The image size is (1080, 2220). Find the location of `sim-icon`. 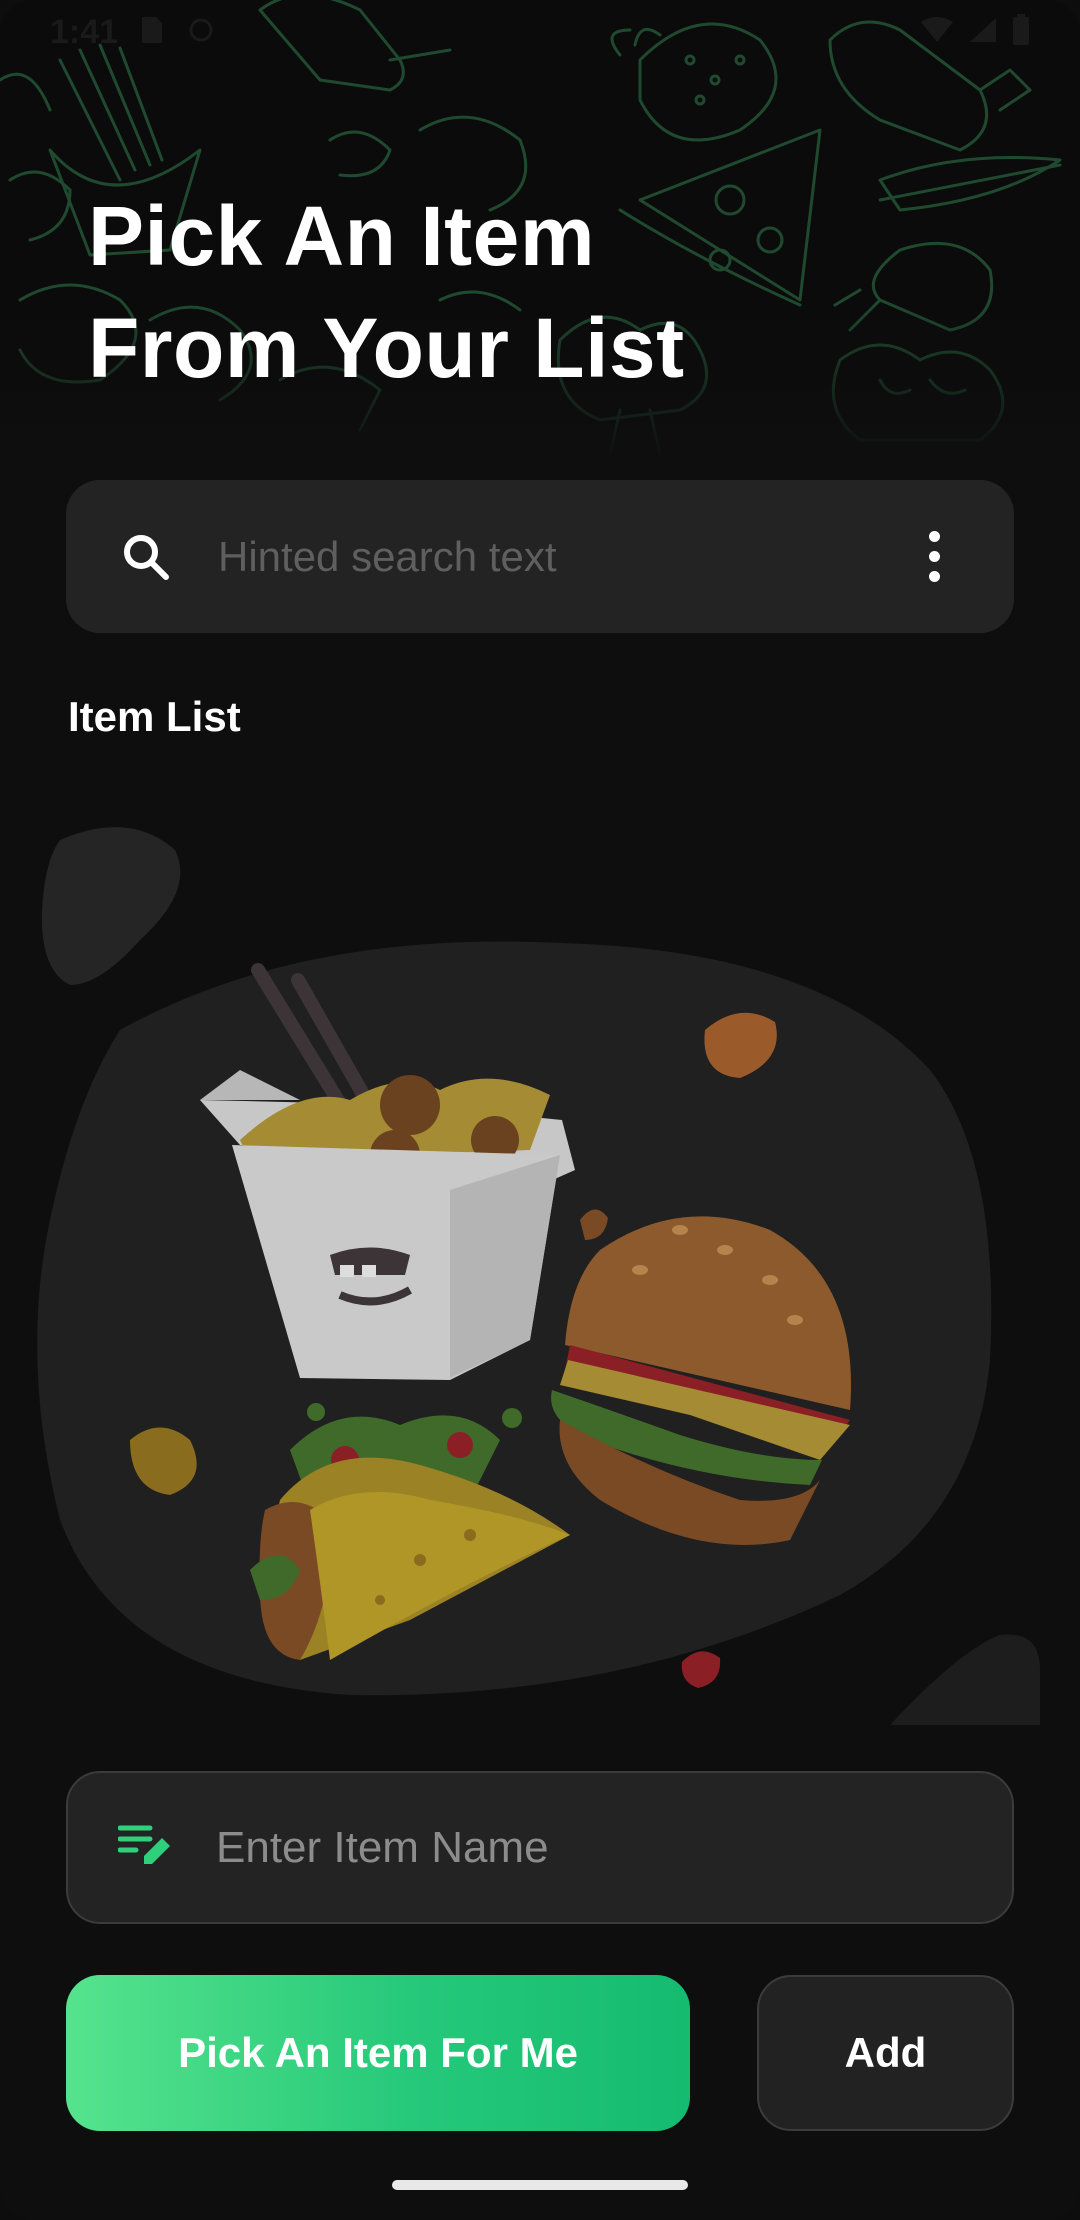

sim-icon is located at coordinates (152, 32).